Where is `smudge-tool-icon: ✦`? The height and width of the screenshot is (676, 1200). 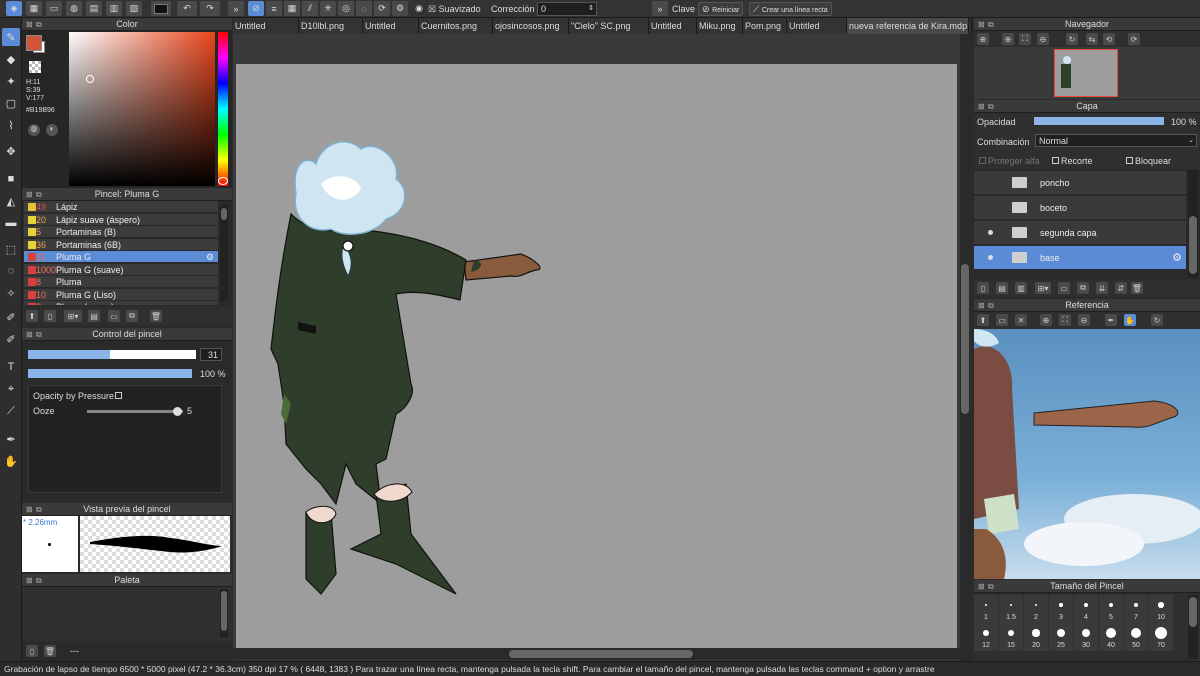
smudge-tool-icon: ✦ is located at coordinates (11, 81).